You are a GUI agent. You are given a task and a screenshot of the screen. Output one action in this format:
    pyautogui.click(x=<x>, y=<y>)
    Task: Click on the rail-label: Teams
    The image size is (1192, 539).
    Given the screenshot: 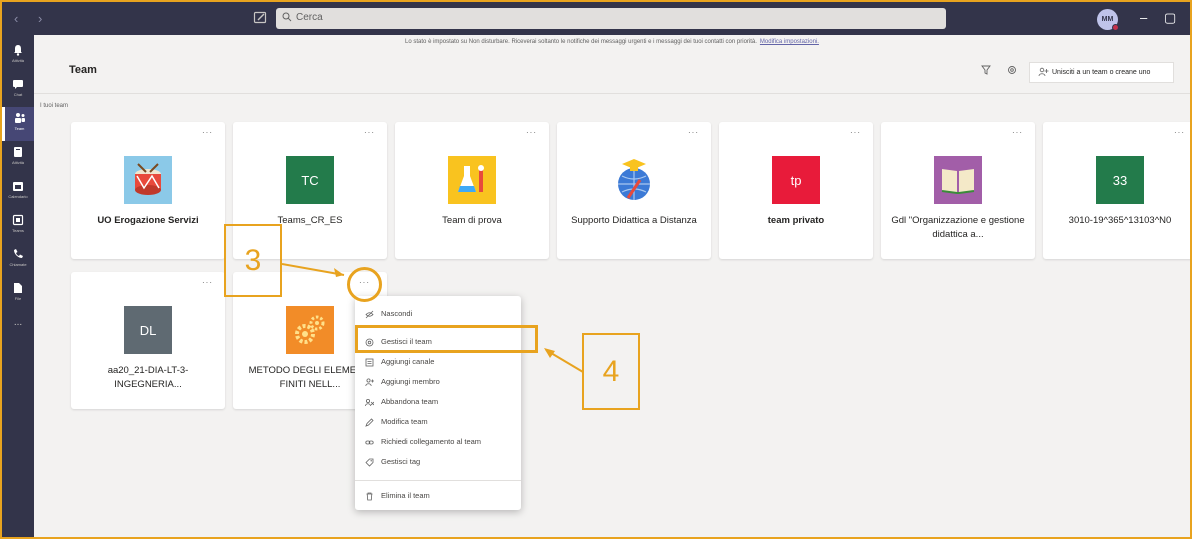 What is the action you would take?
    pyautogui.click(x=18, y=230)
    